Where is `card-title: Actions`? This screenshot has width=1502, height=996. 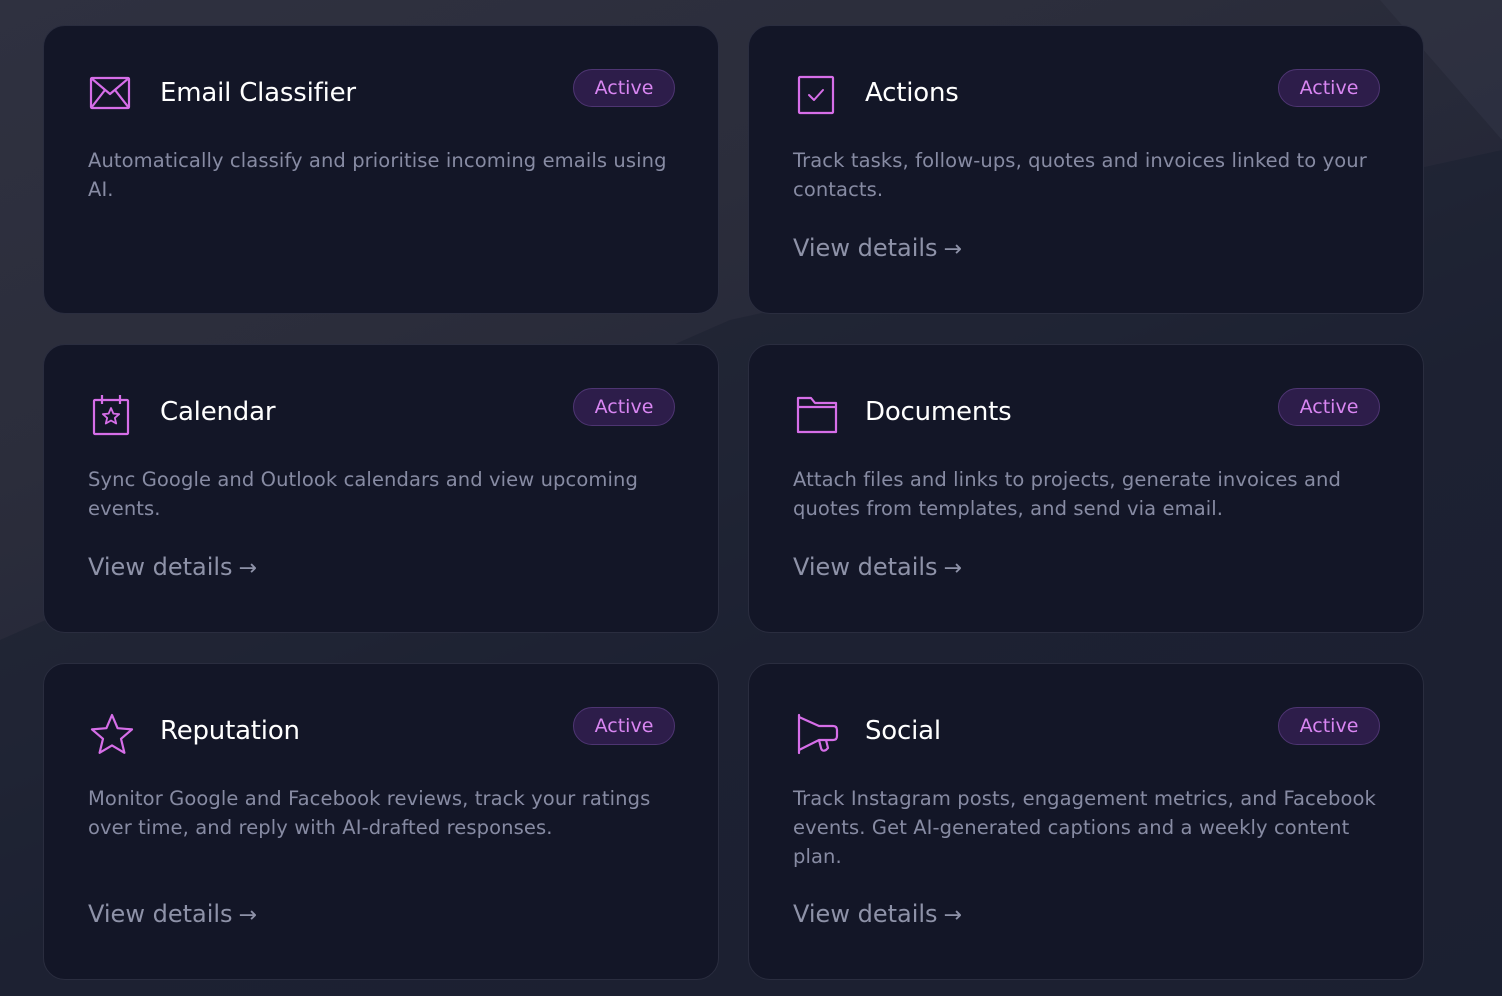
card-title: Actions is located at coordinates (912, 93).